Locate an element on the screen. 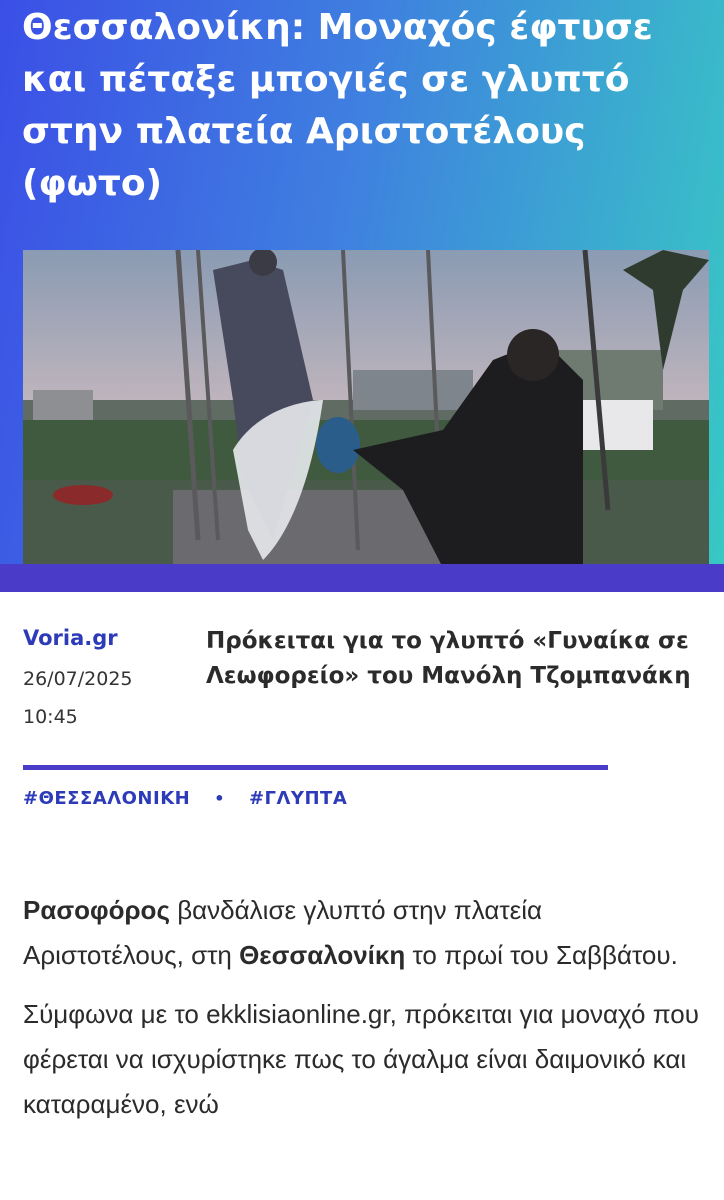 This screenshot has width=724, height=1200. tag-list: #ΘΕΣΣΑΛΟΝΙΚΗ • #ΓΛΥΠΤΑ is located at coordinates (185, 798).